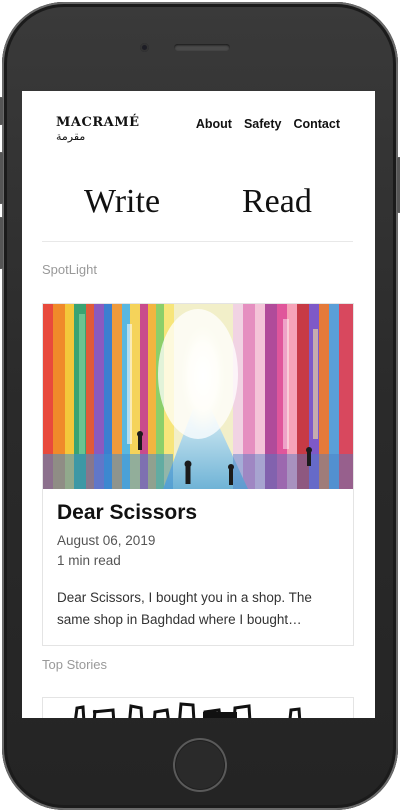 This screenshot has width=400, height=812. What do you see at coordinates (200, 765) in the screenshot?
I see `home-button` at bounding box center [200, 765].